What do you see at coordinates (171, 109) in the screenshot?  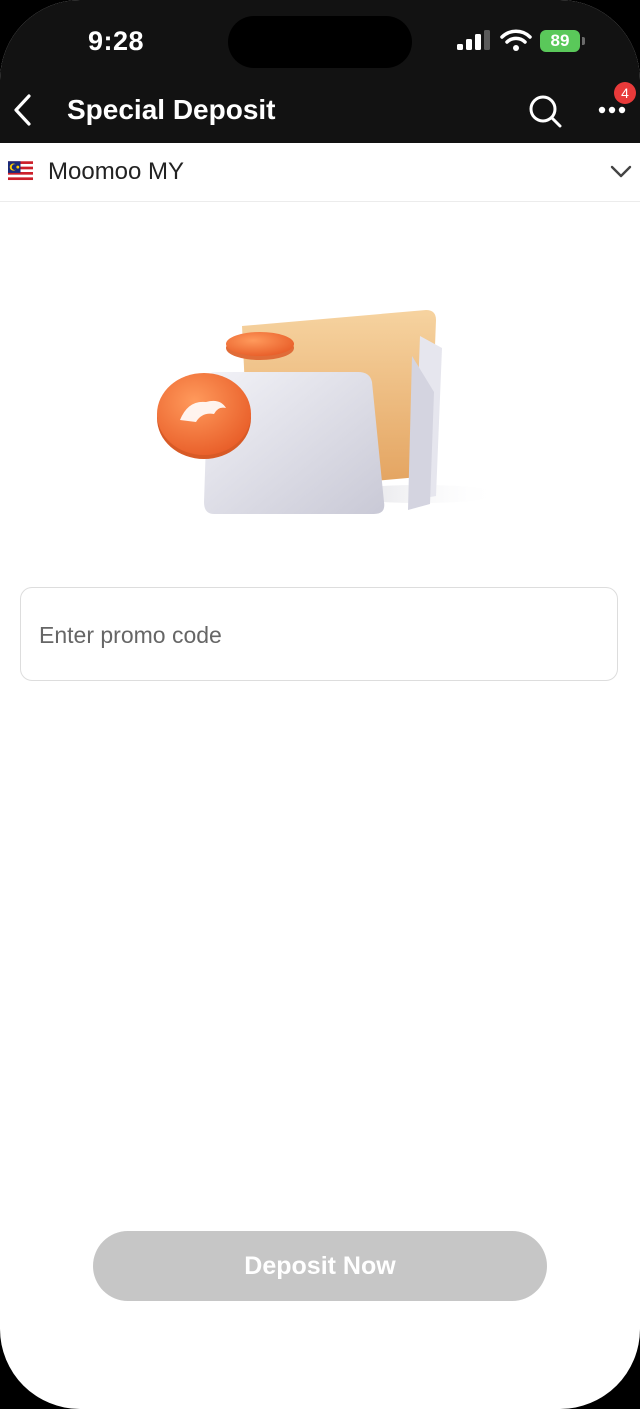 I see `page-title: Special Deposit` at bounding box center [171, 109].